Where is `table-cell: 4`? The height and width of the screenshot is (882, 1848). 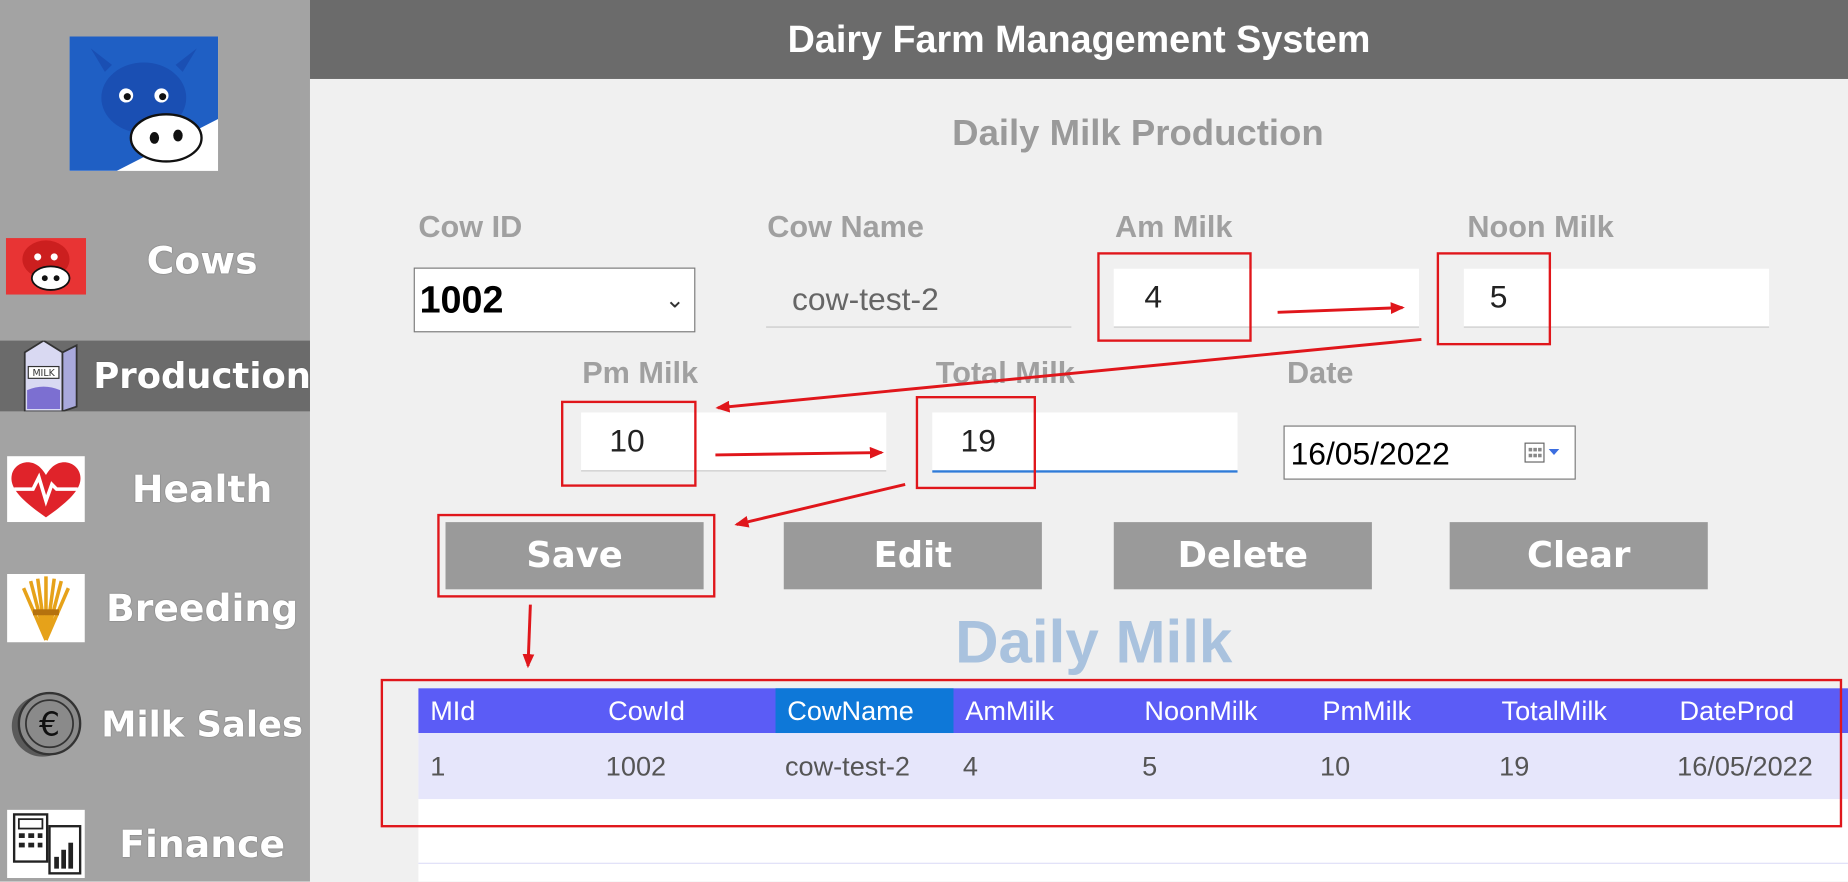 table-cell: 4 is located at coordinates (970, 765).